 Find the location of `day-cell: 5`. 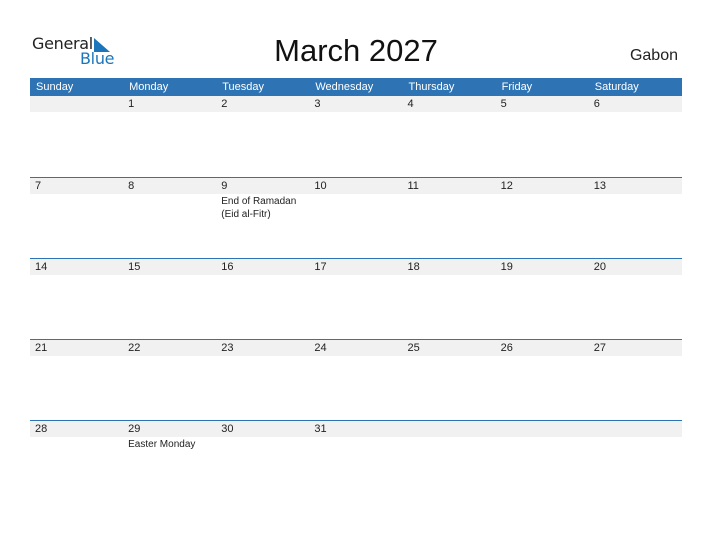

day-cell: 5 is located at coordinates (542, 136).